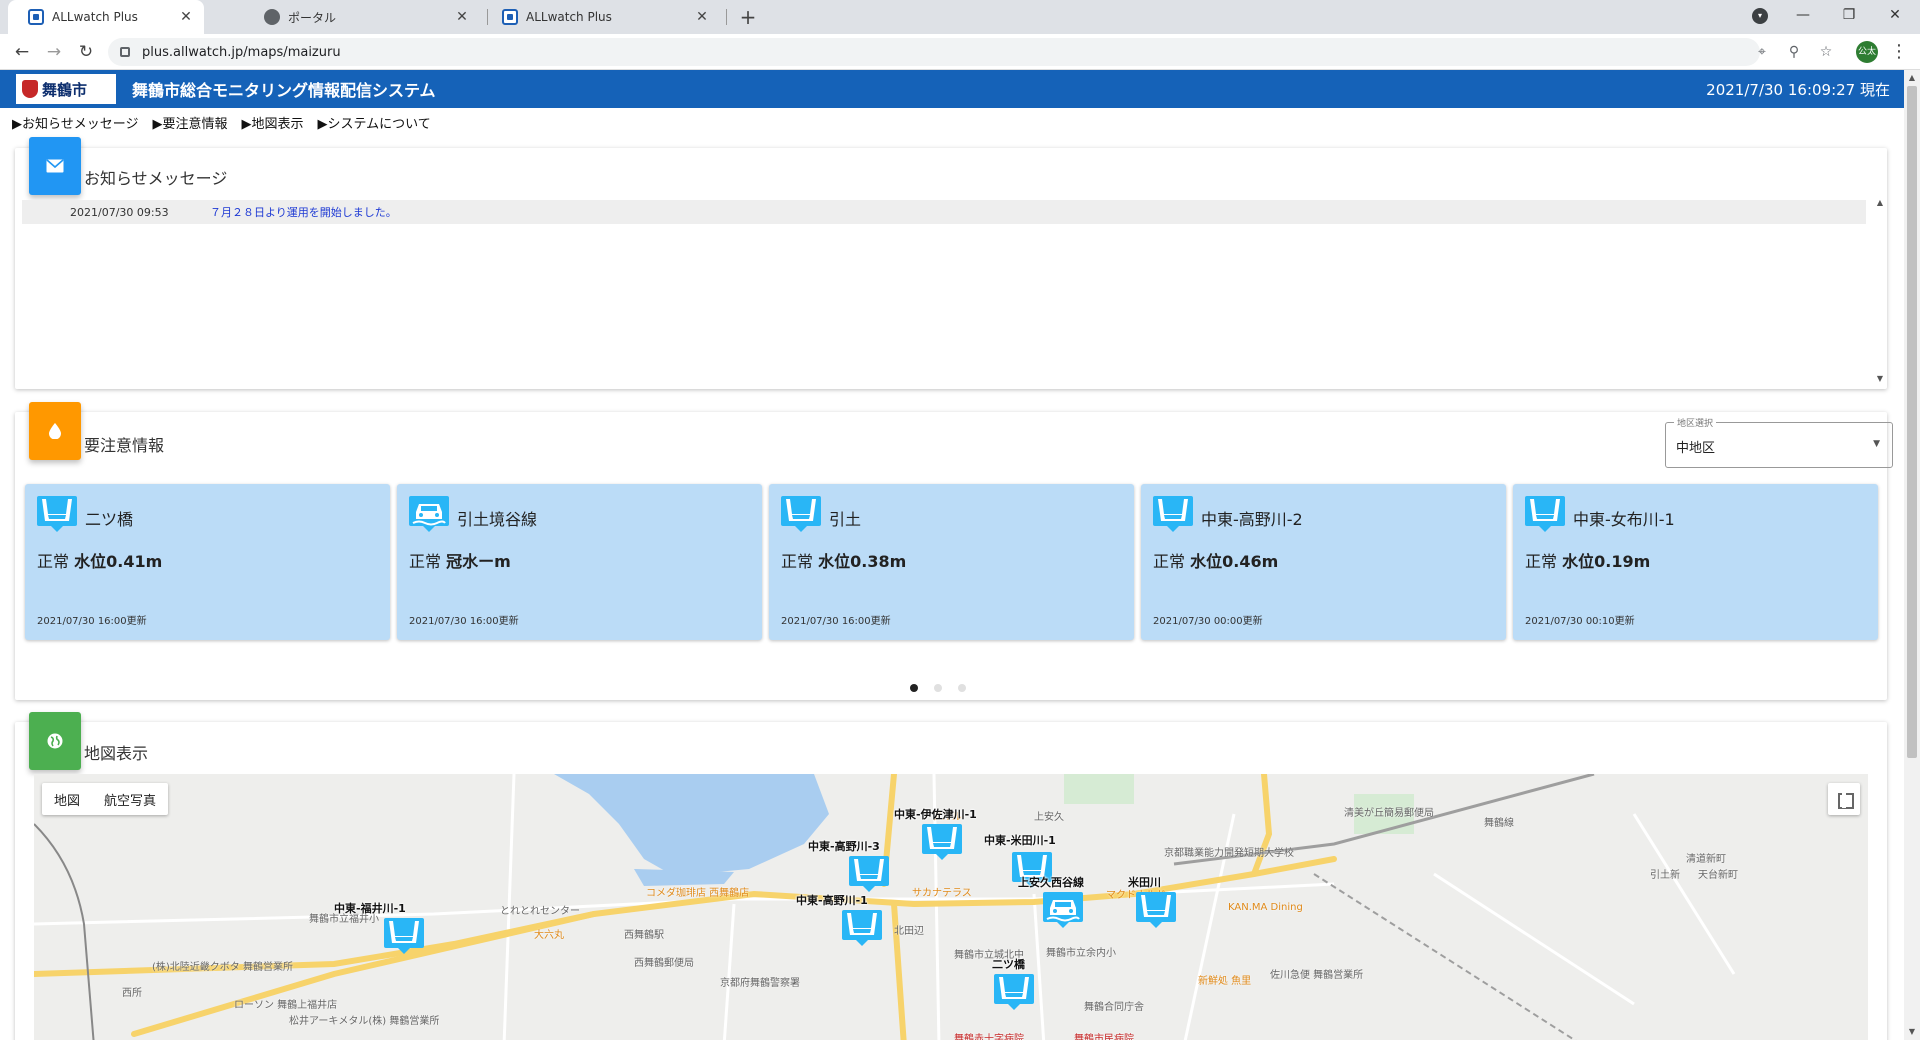 The image size is (1920, 1040). Describe the element at coordinates (1215, 560) in the screenshot. I see `alert-status-line: 正常 水位0.46m` at that location.